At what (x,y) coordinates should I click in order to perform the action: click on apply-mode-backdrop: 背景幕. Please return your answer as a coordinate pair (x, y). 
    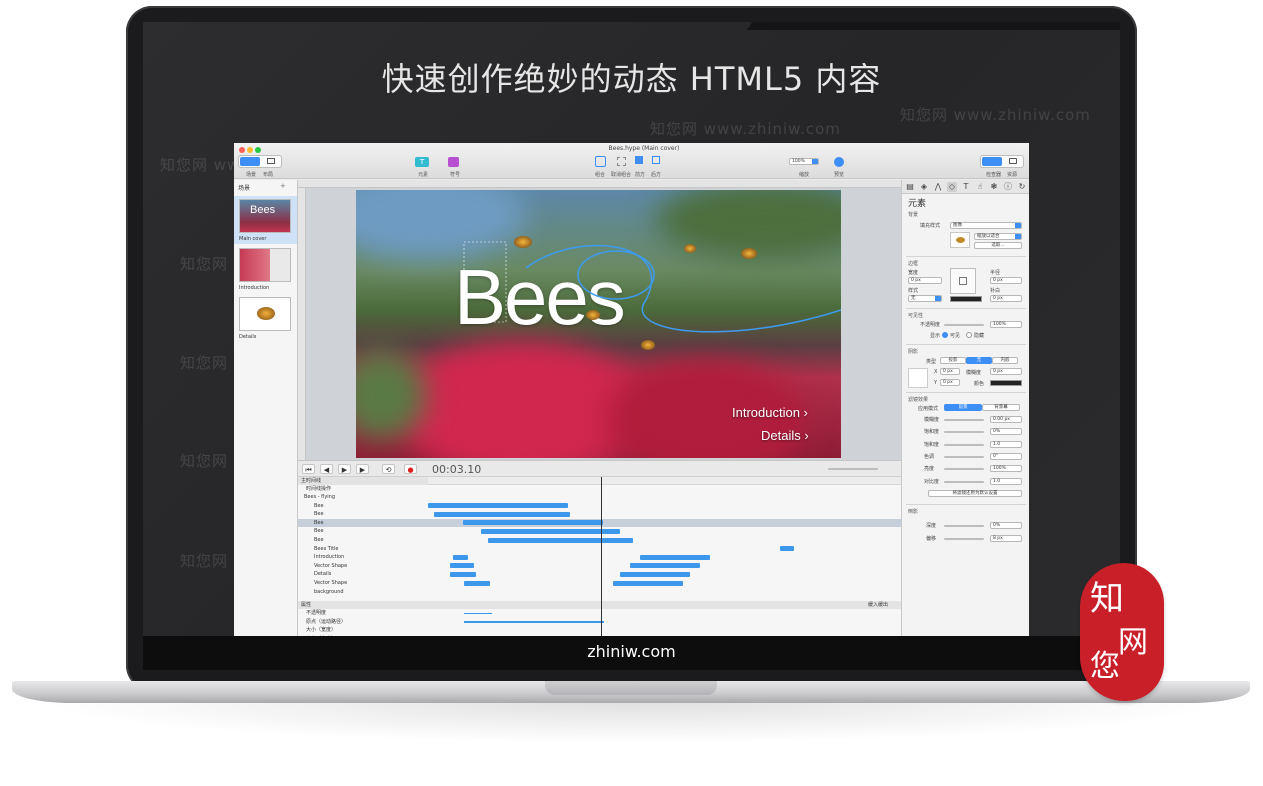
    Looking at the image, I should click on (1001, 407).